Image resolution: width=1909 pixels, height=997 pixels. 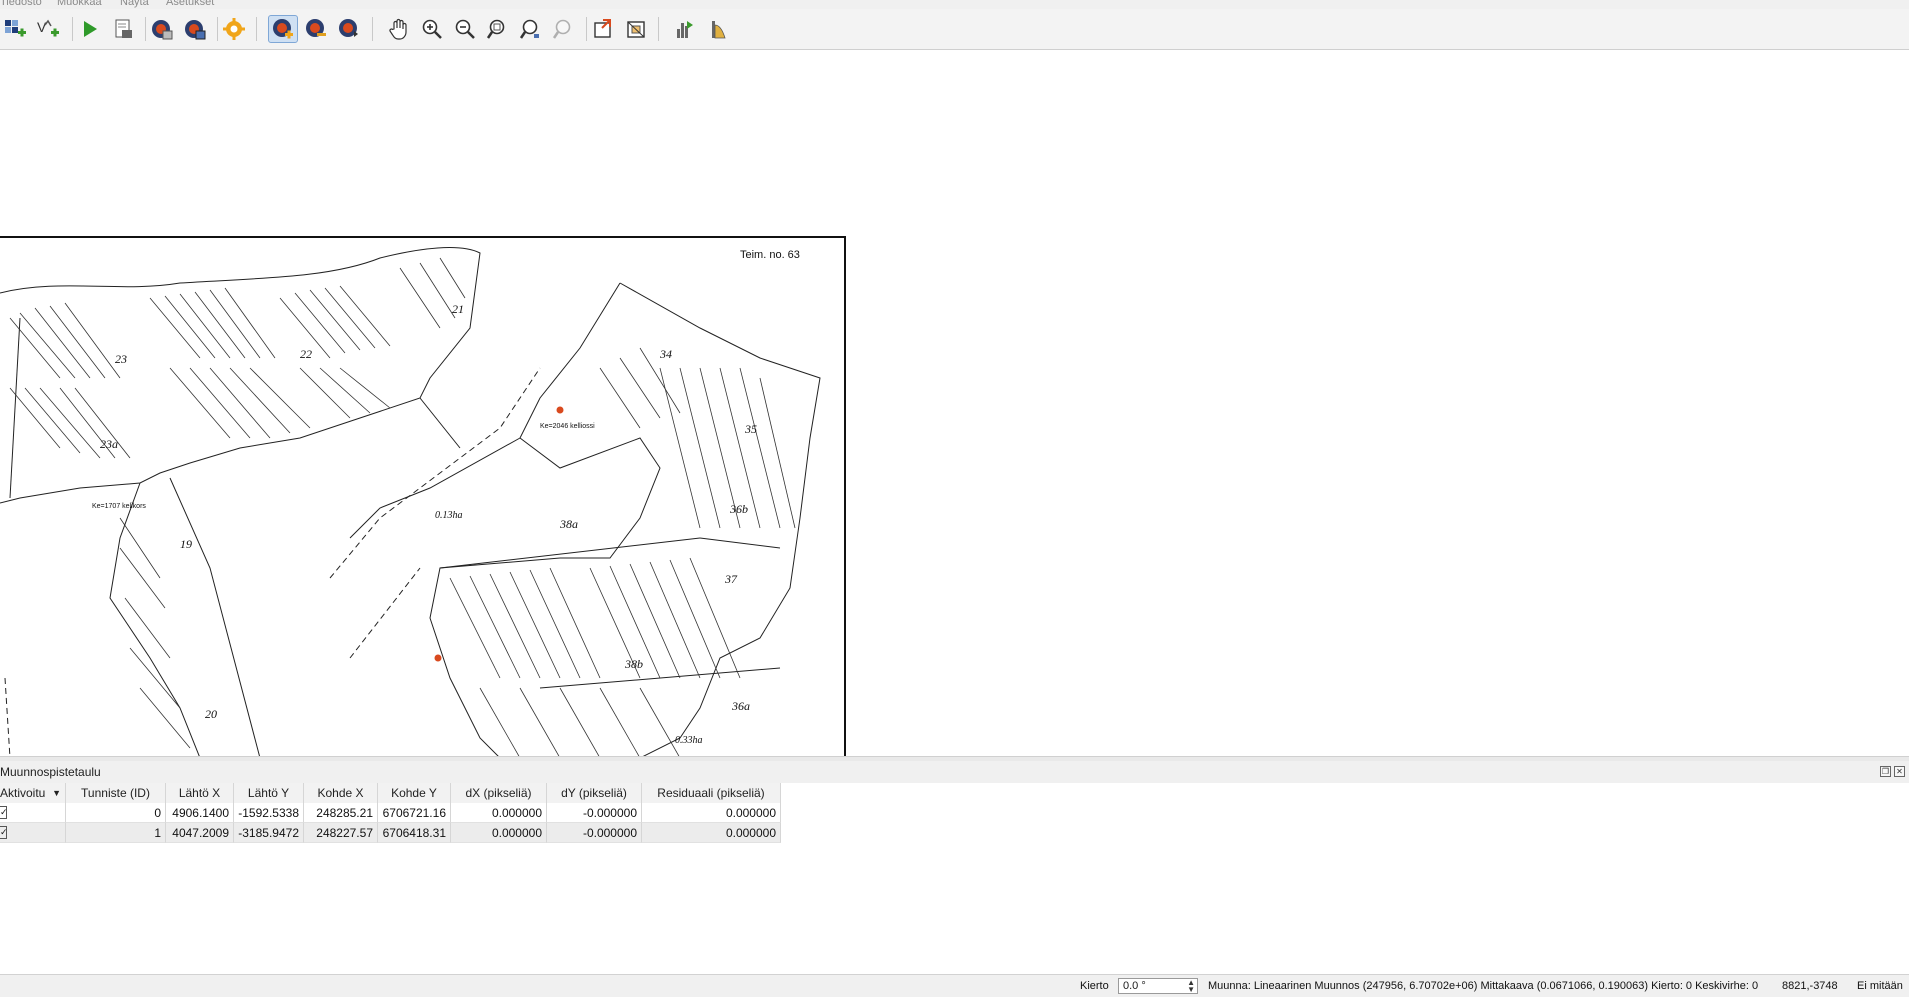 I want to click on spin-arrows-icon: ▲ ▼, so click(x=1191, y=986).